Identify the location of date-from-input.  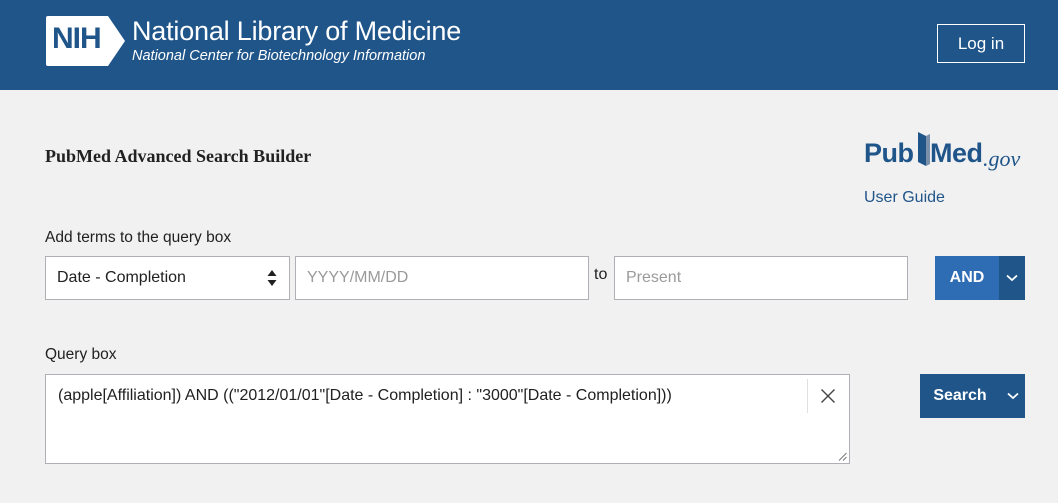
(442, 278).